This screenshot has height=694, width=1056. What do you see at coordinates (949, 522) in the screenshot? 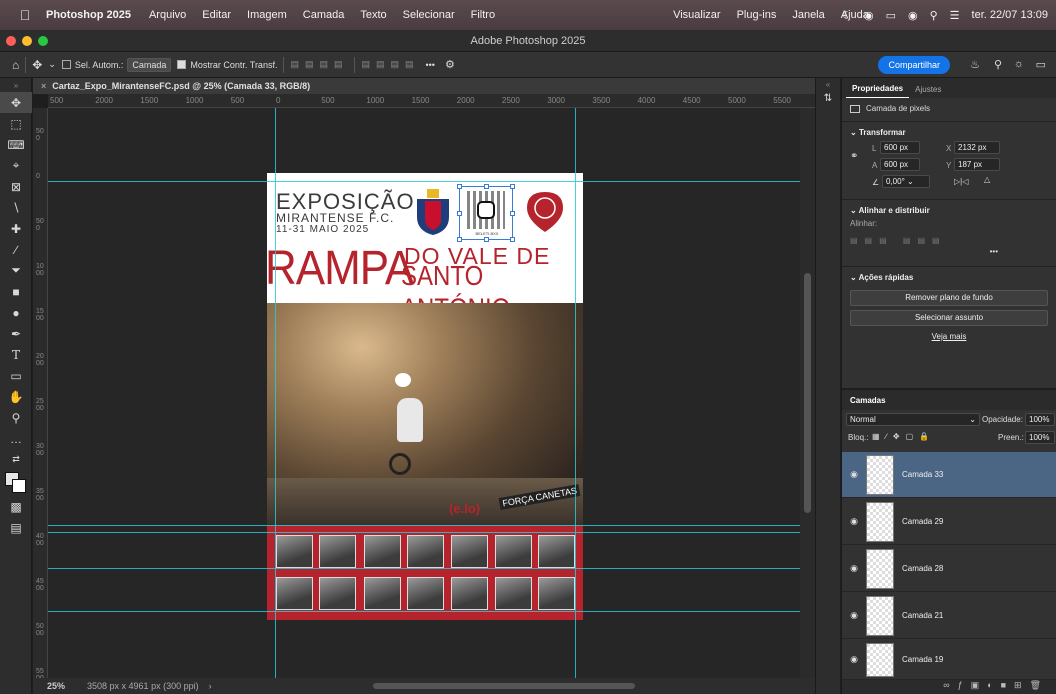
I see `layer-row-camada-29: ◉ Camada 29` at bounding box center [949, 522].